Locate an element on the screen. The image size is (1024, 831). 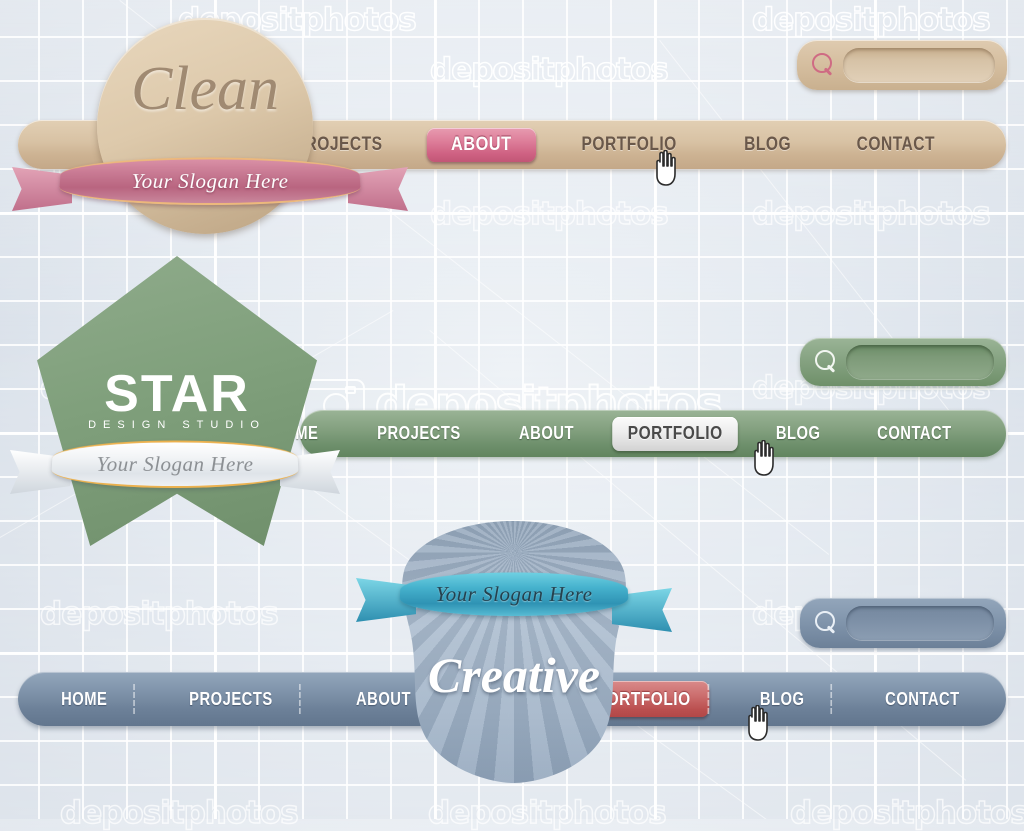
ribbon-creative: Your Slogan Here is located at coordinates (514, 602).